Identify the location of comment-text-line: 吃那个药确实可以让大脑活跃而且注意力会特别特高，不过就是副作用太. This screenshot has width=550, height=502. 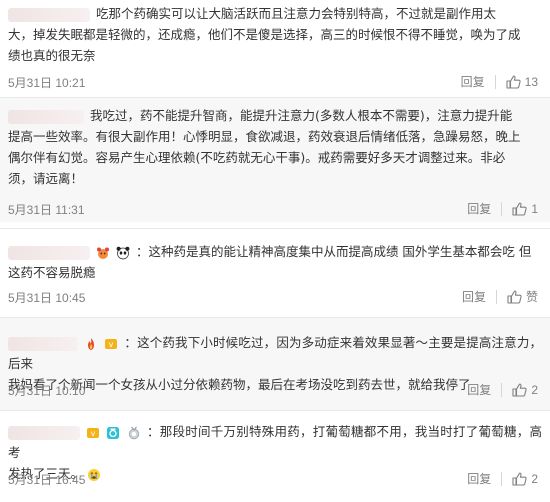
(295, 13).